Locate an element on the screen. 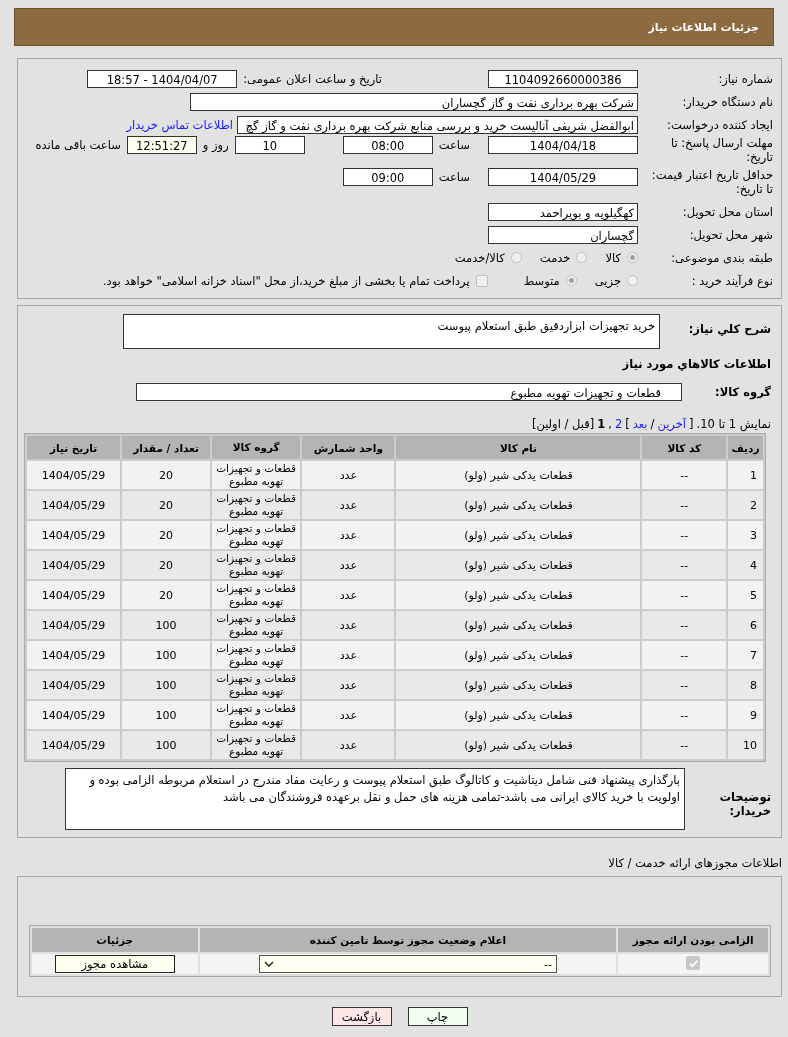  field-label: نام دستگاه خریدار: is located at coordinates (727, 101).